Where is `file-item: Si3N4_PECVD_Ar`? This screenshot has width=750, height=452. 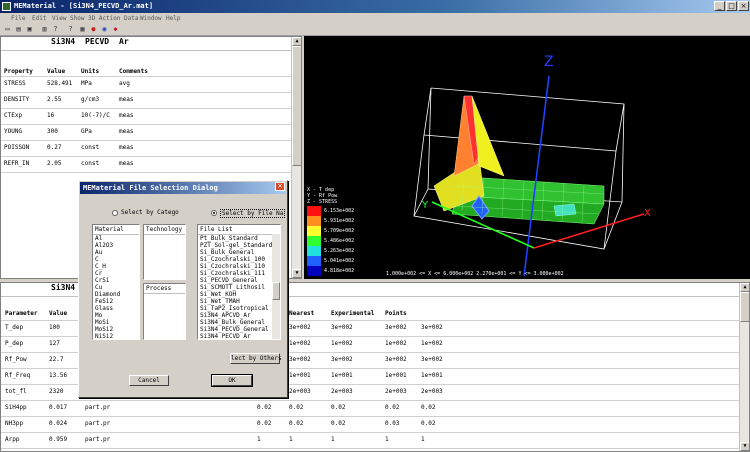 file-item: Si3N4_PECVD_Ar is located at coordinates (235, 336).